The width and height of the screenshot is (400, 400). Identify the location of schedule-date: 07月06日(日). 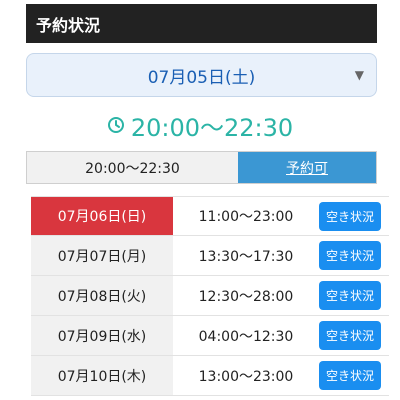
(102, 216).